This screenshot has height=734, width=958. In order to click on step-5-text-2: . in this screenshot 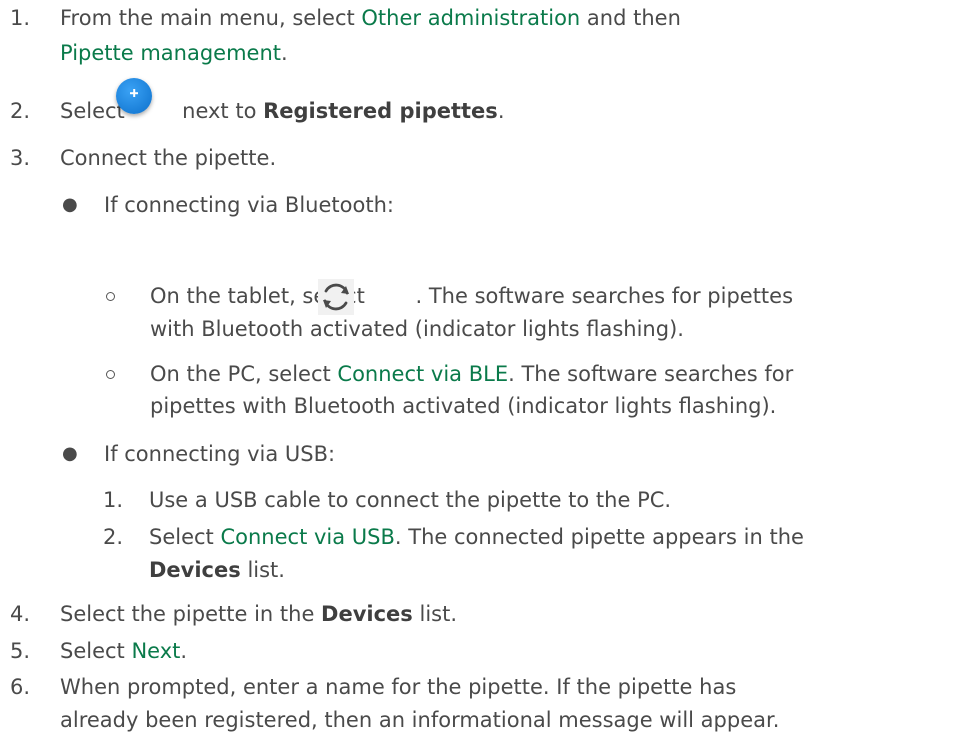, I will do `click(184, 651)`.